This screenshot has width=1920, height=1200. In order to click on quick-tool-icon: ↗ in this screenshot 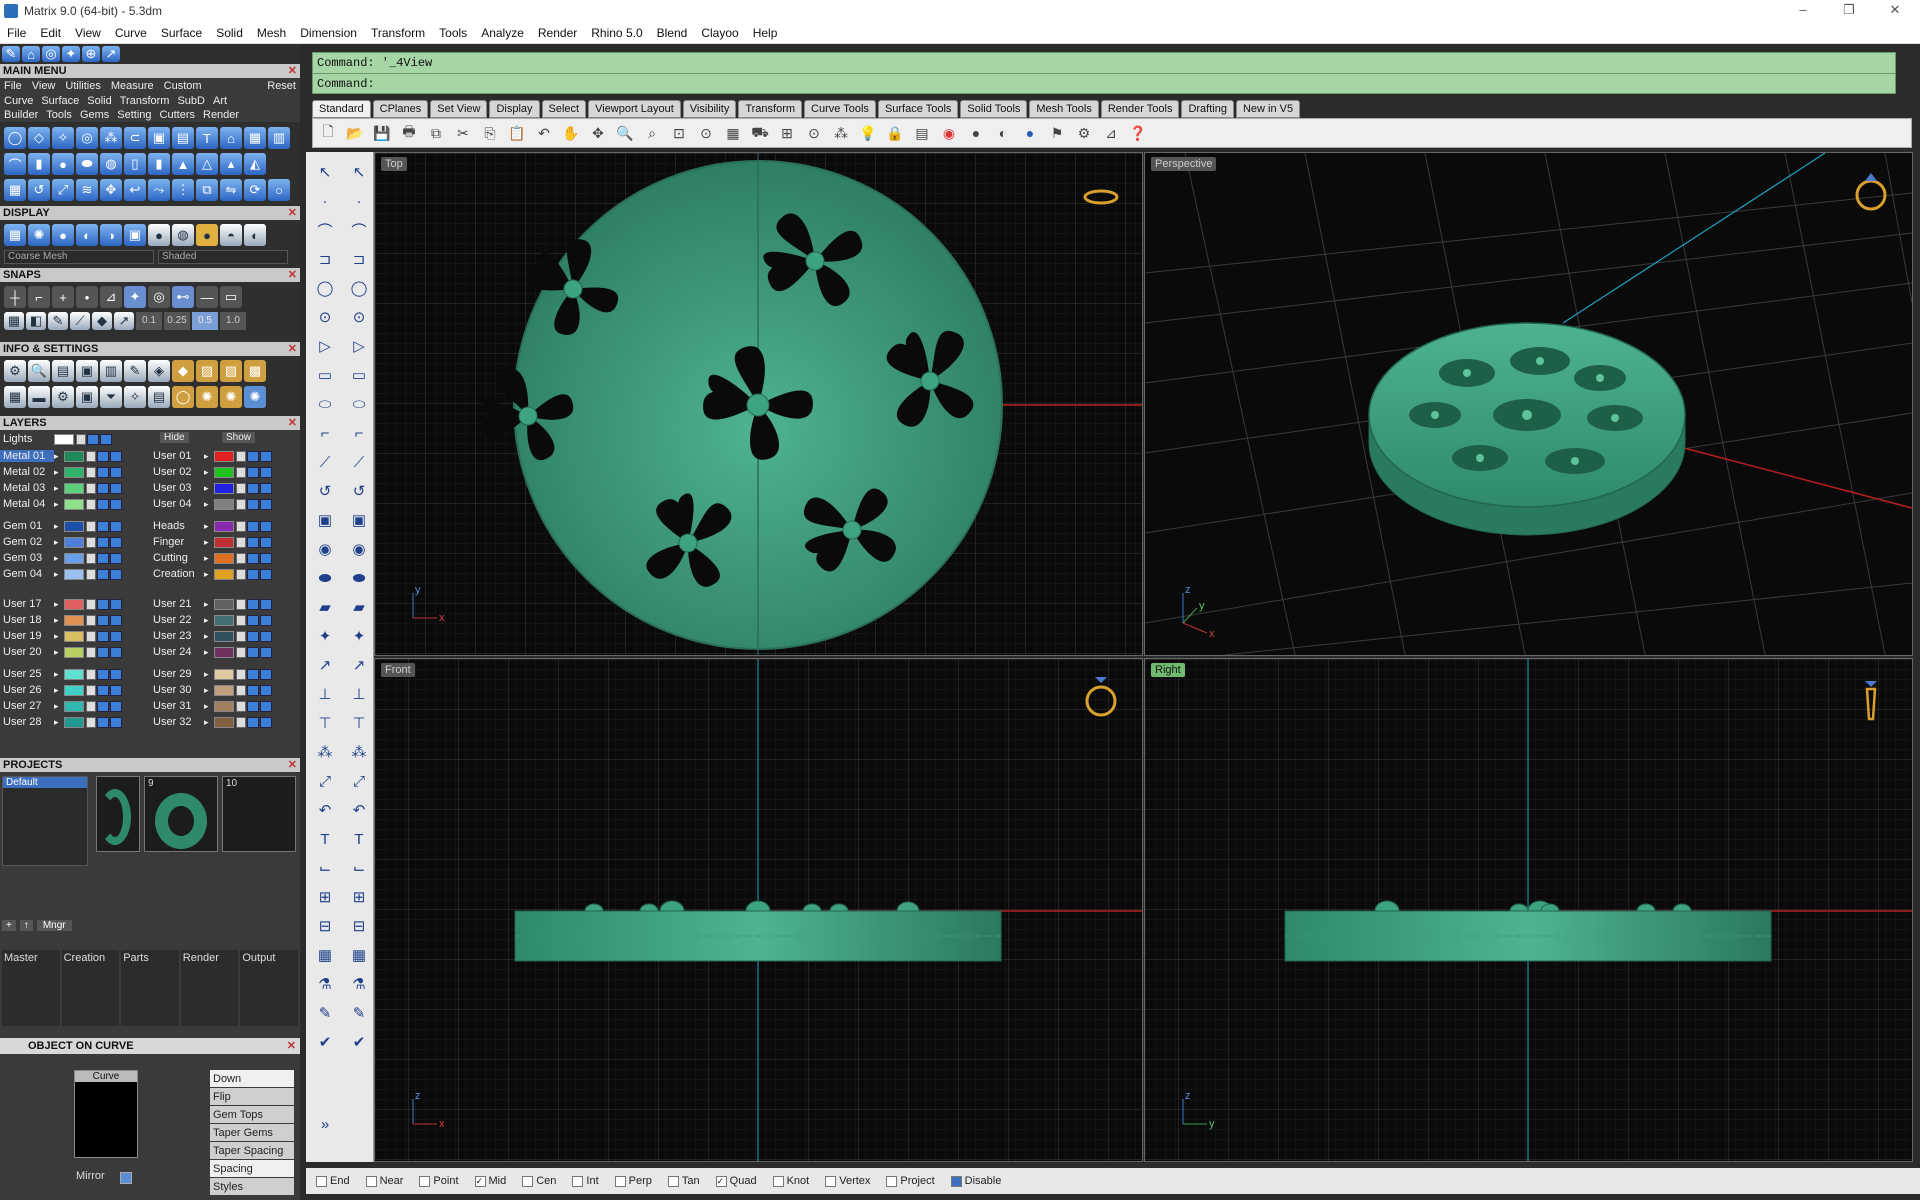, I will do `click(111, 54)`.